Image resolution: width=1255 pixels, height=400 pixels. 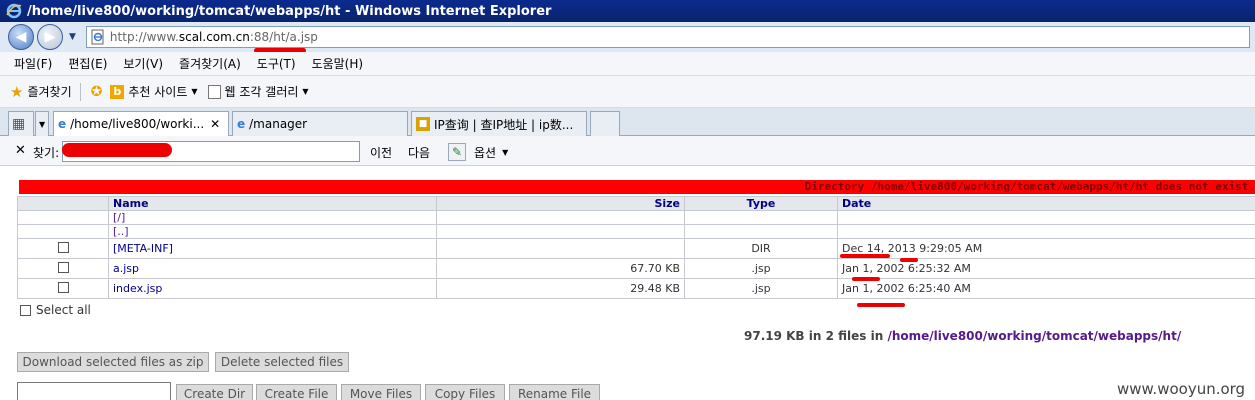 What do you see at coordinates (381, 392) in the screenshot?
I see `move-files-button: Move Files` at bounding box center [381, 392].